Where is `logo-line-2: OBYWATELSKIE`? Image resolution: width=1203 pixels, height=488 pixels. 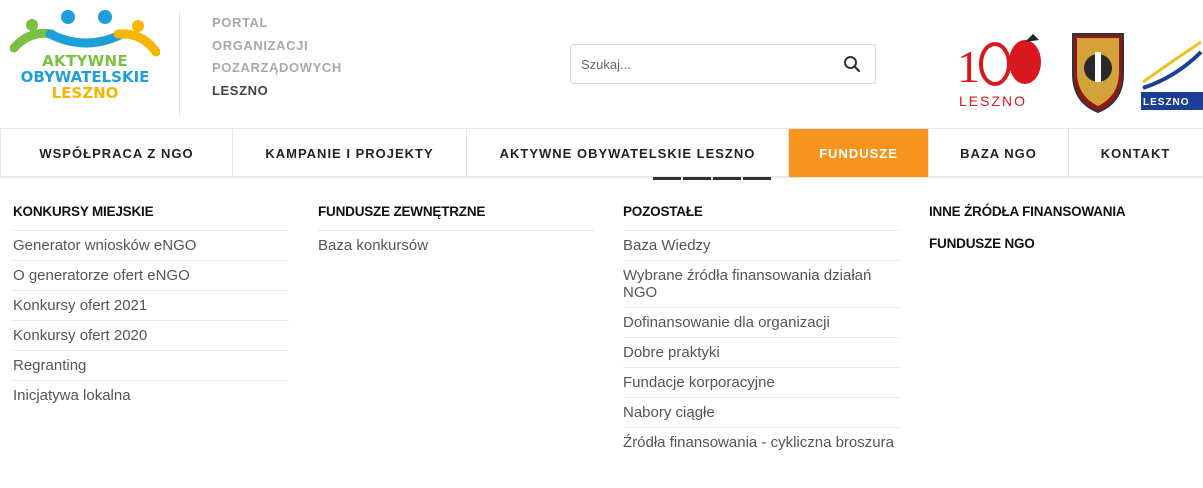
logo-line-2: OBYWATELSKIE is located at coordinates (85, 77).